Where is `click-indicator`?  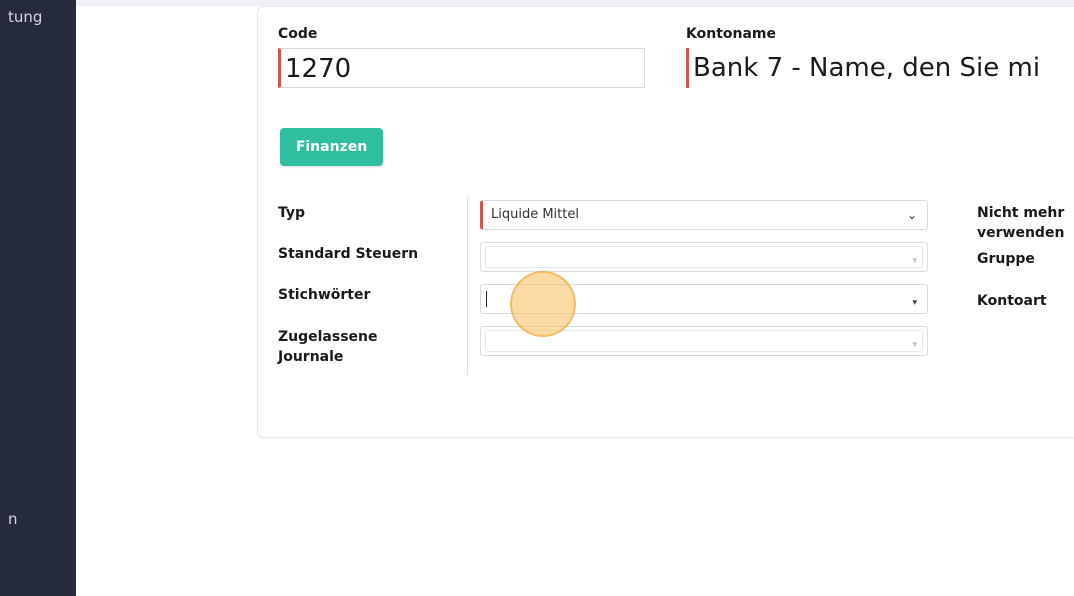
click-indicator is located at coordinates (543, 304).